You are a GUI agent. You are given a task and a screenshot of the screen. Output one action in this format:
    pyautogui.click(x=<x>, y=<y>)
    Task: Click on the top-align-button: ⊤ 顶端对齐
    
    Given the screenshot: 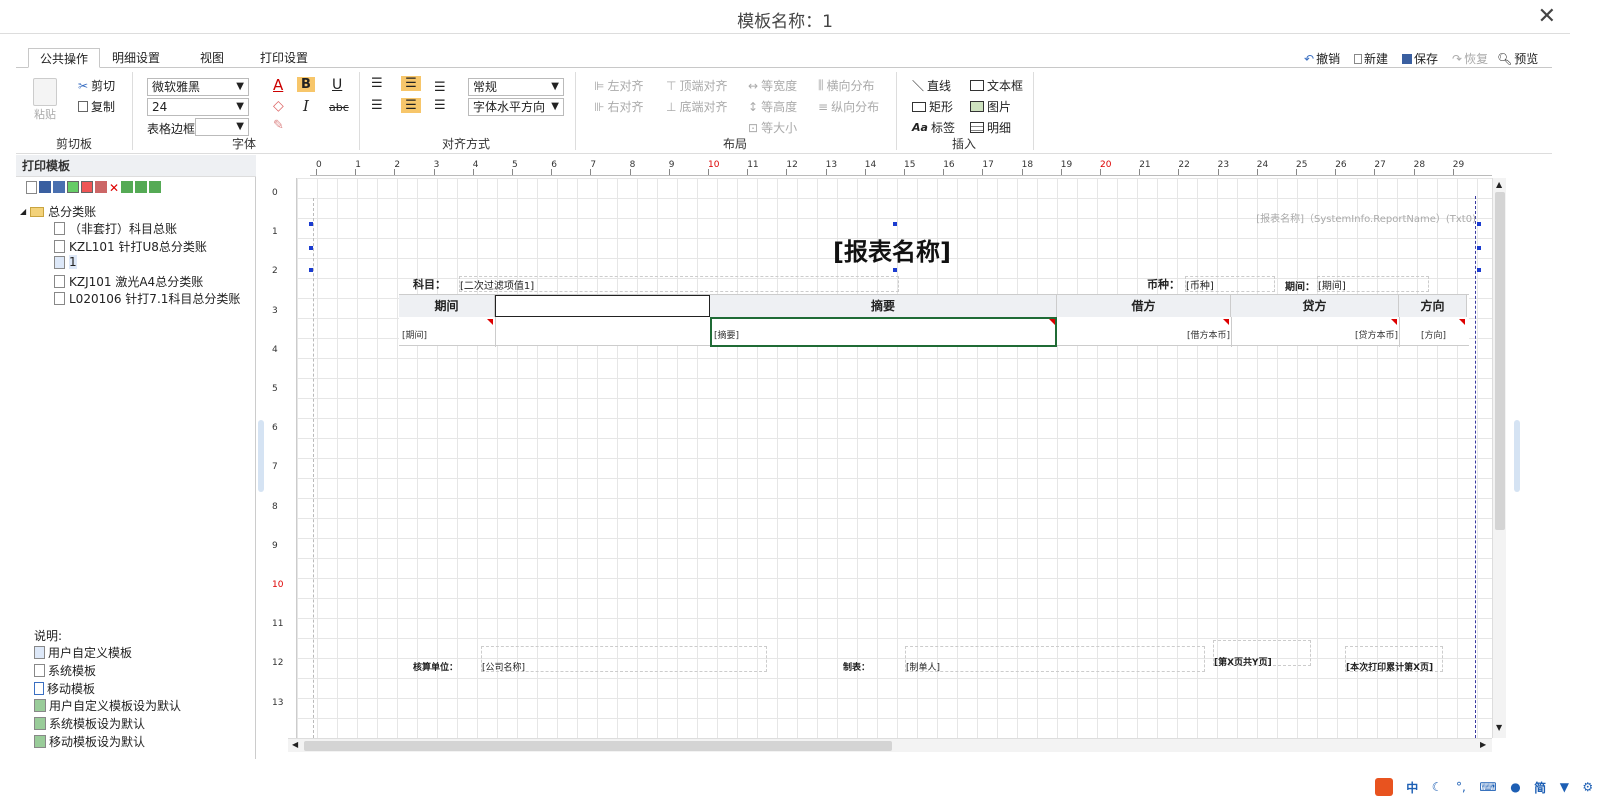 What is the action you would take?
    pyautogui.click(x=696, y=85)
    